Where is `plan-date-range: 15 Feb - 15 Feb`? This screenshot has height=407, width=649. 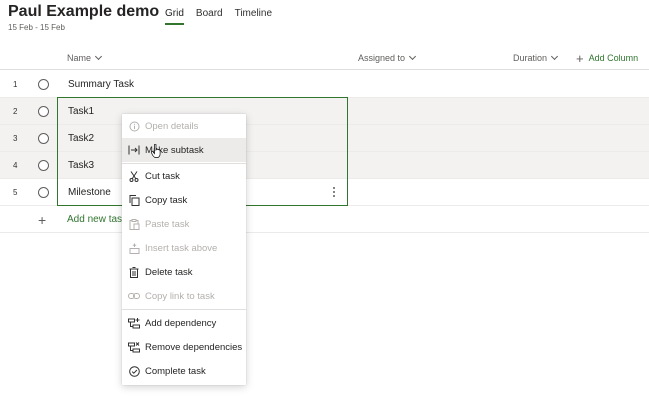
plan-date-range: 15 Feb - 15 Feb is located at coordinates (36, 27).